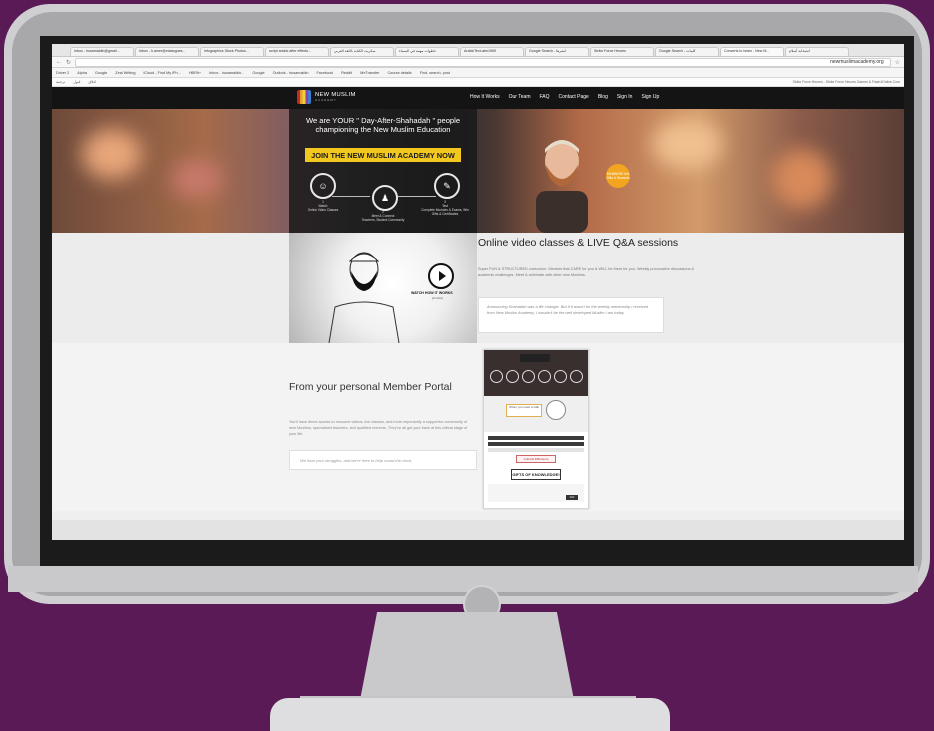 The width and height of the screenshot is (934, 731). Describe the element at coordinates (427, 51) in the screenshot. I see `browser-tab: خطوات مهمة في السماء` at that location.